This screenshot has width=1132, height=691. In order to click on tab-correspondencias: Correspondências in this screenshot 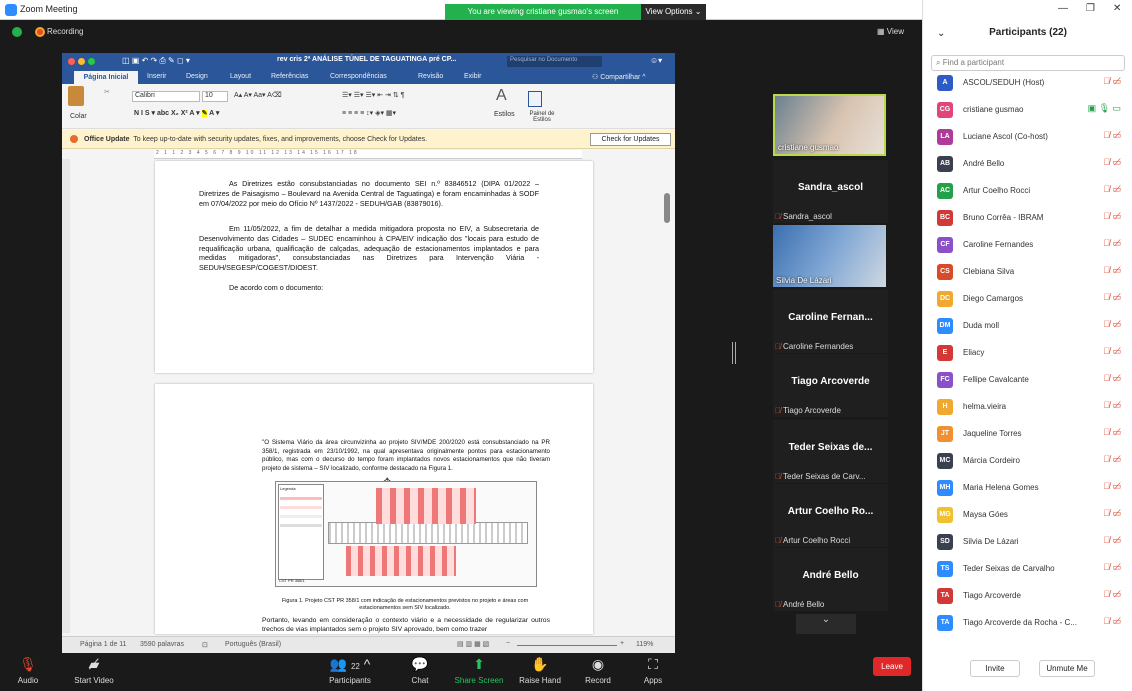, I will do `click(358, 76)`.